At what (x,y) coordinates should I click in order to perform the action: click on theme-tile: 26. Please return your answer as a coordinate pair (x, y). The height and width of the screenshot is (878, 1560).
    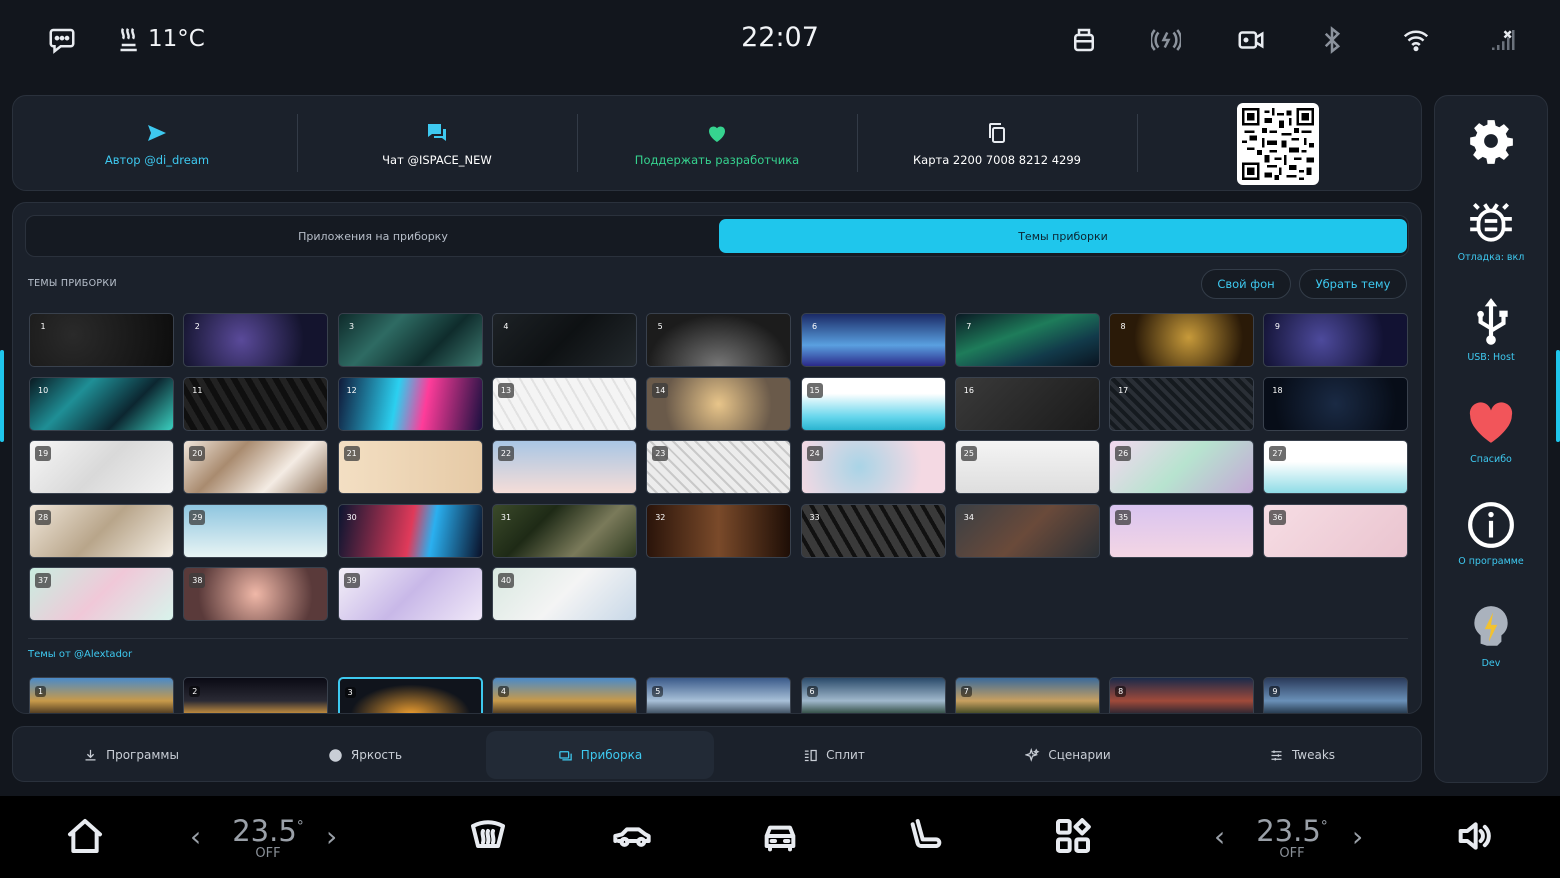
    Looking at the image, I should click on (1182, 467).